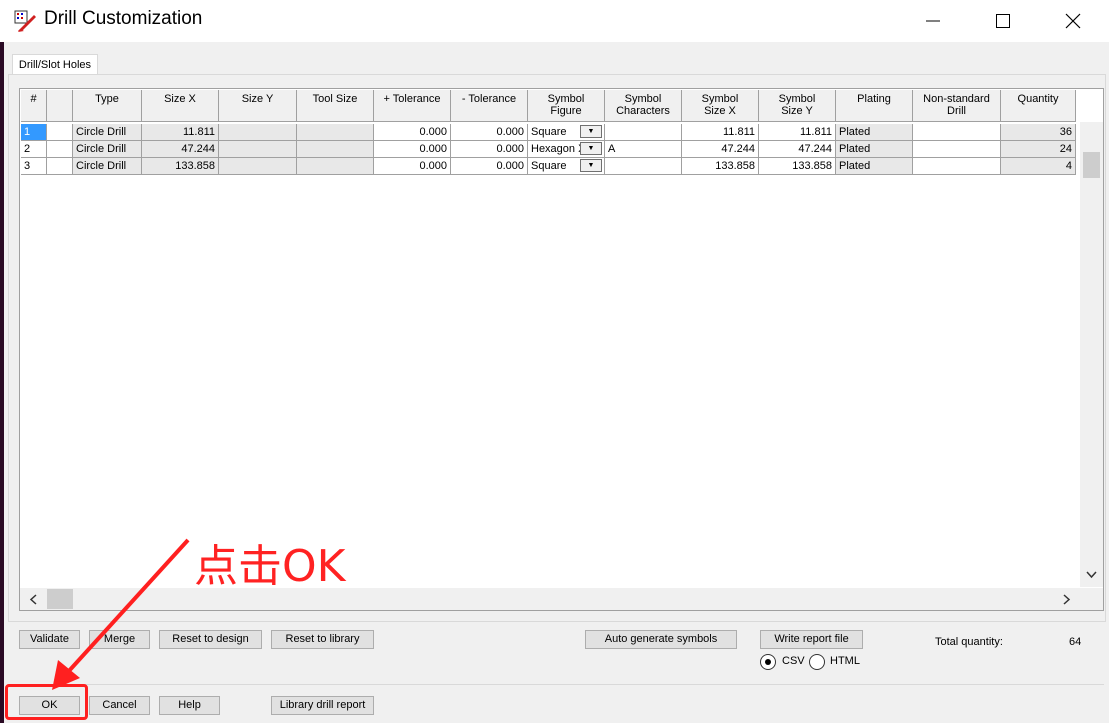 This screenshot has height=723, width=1109. Describe the element at coordinates (121, 614) in the screenshot. I see `annotation-arrow-icon` at that location.